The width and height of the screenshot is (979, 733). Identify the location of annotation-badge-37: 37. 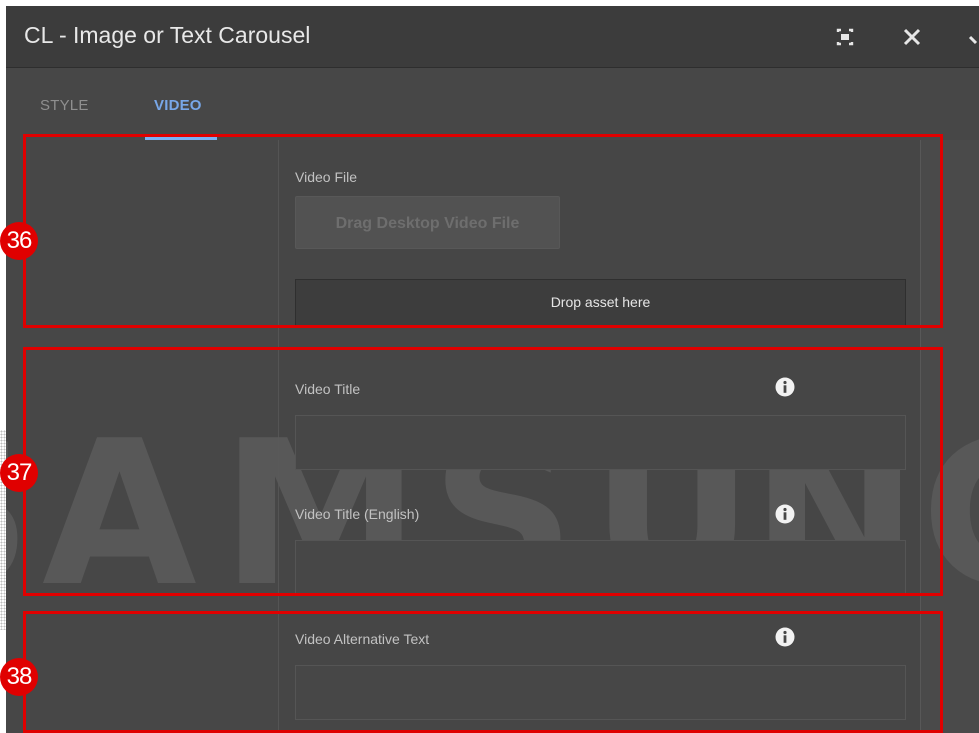
(19, 473).